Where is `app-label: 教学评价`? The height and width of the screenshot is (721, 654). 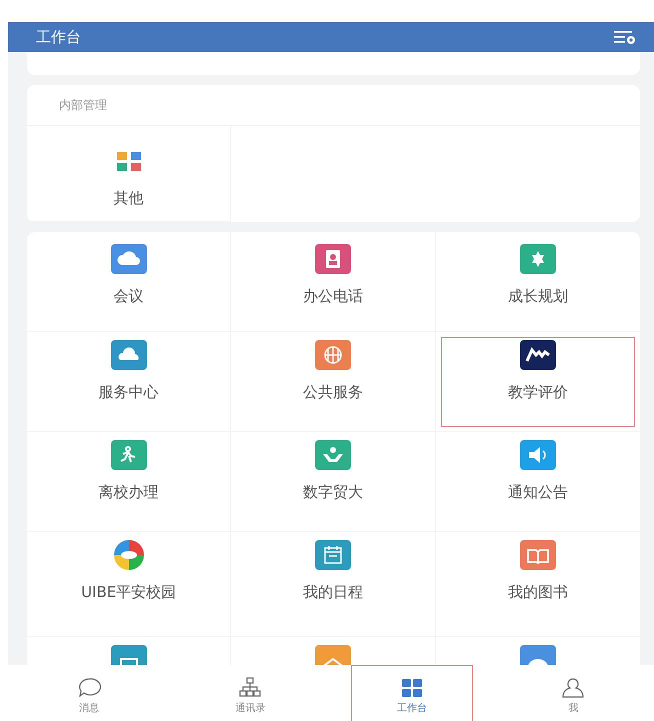
app-label: 教学评价 is located at coordinates (537, 392).